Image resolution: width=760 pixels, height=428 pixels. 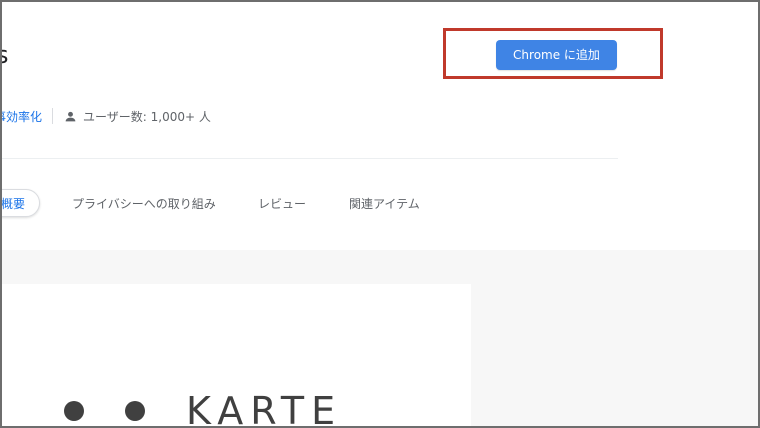 What do you see at coordinates (21, 203) in the screenshot?
I see `tab-overview: 概要` at bounding box center [21, 203].